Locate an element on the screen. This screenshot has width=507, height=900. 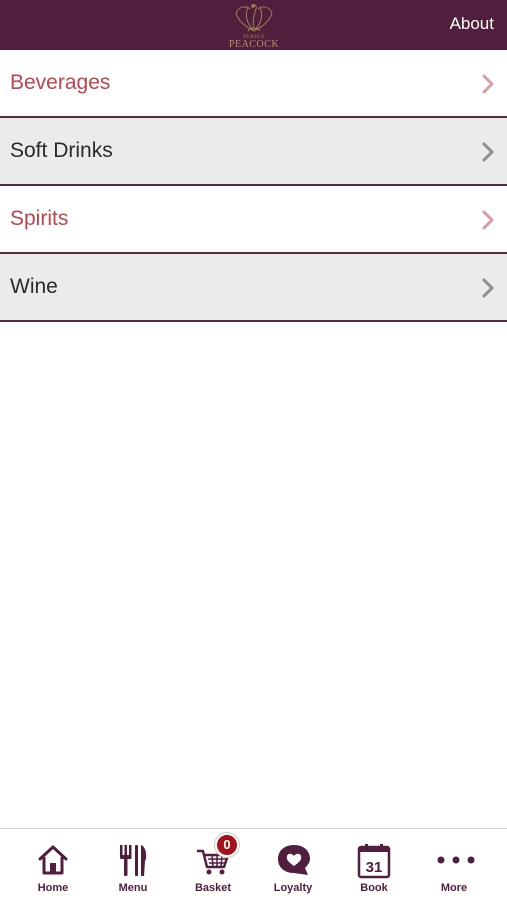
tab-menu: Menu is located at coordinates (133, 864).